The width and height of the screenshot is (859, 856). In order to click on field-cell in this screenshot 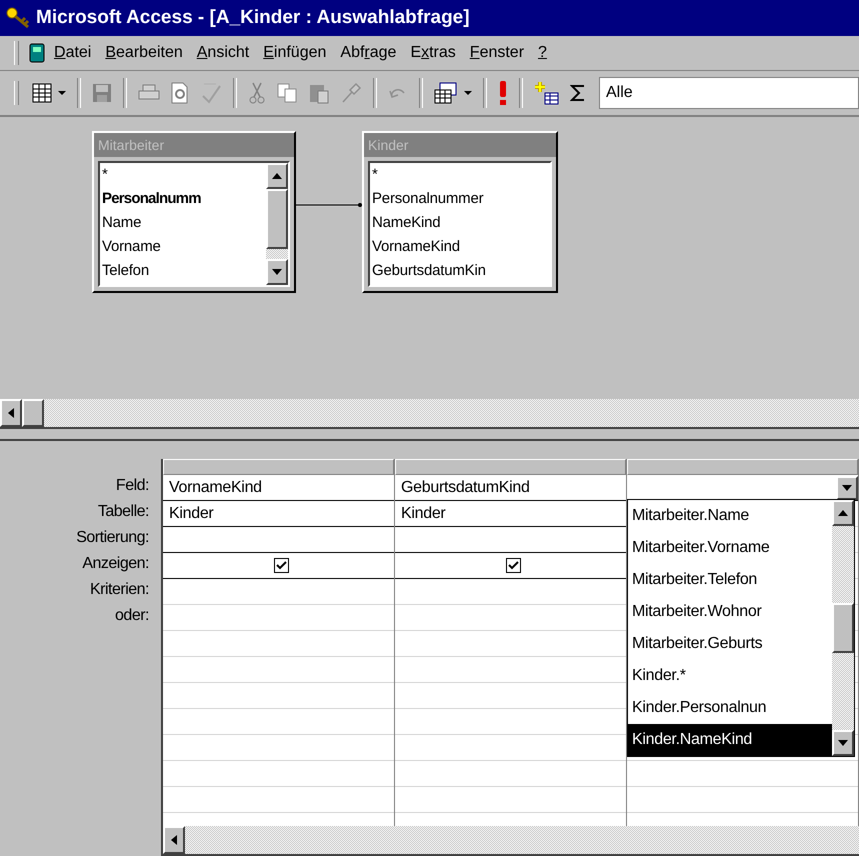, I will do `click(742, 488)`.